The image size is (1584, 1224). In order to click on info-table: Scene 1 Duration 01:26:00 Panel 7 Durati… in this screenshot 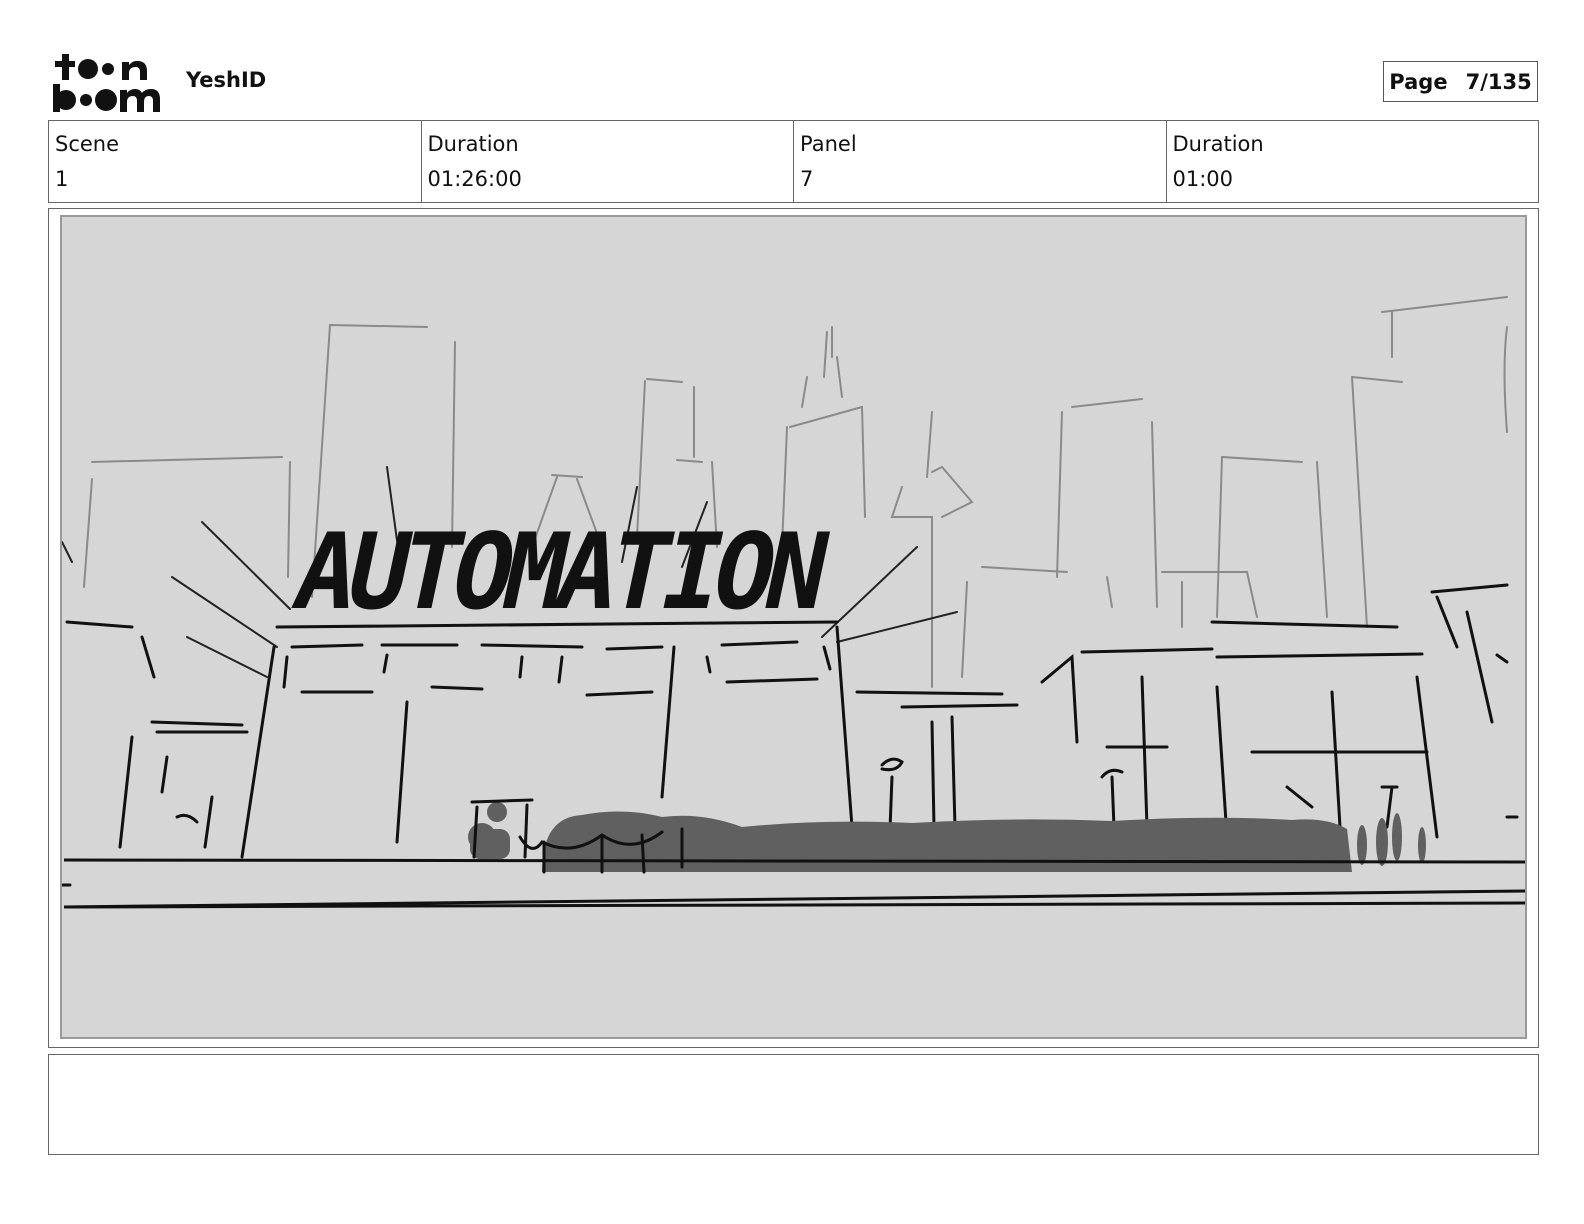, I will do `click(793, 161)`.